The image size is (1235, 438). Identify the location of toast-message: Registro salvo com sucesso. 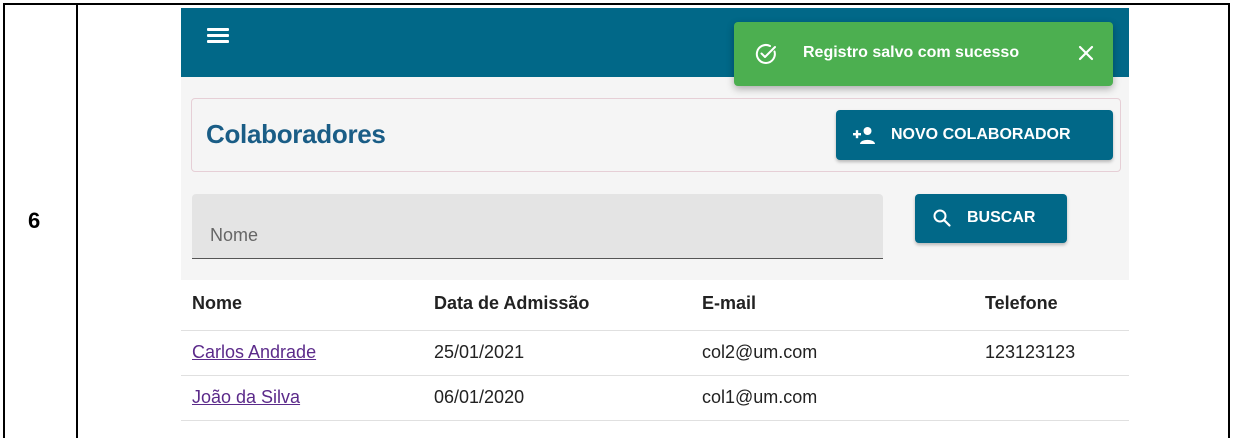
(911, 52).